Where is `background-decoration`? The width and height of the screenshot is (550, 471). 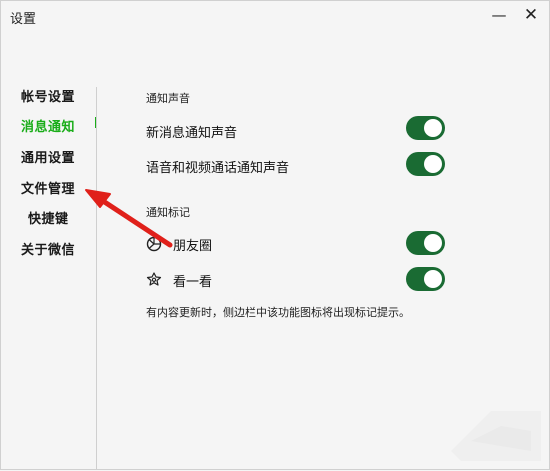 background-decoration is located at coordinates (496, 436).